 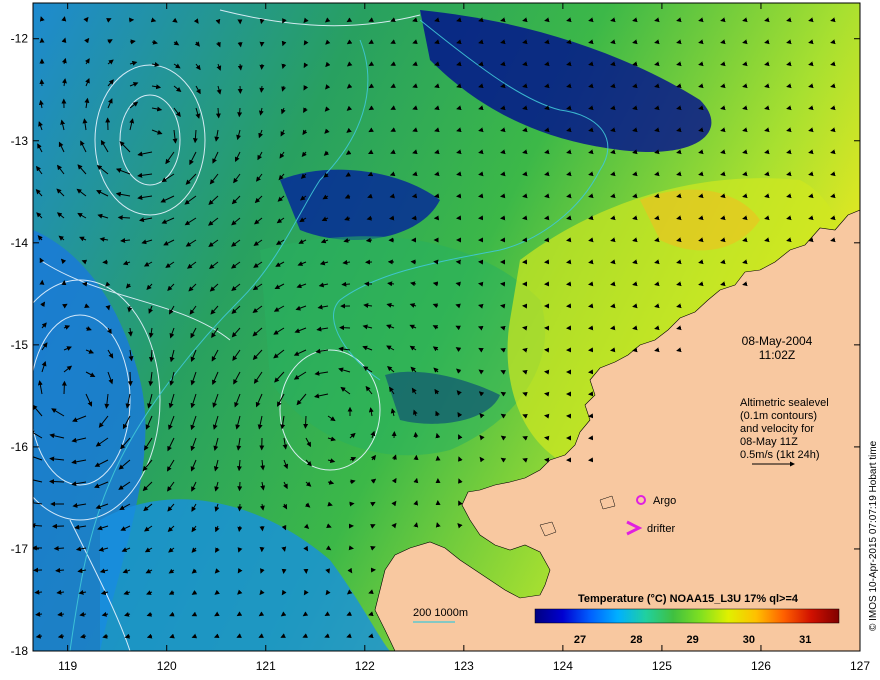 What do you see at coordinates (777, 355) in the screenshot?
I see `time-label: 11:02Z` at bounding box center [777, 355].